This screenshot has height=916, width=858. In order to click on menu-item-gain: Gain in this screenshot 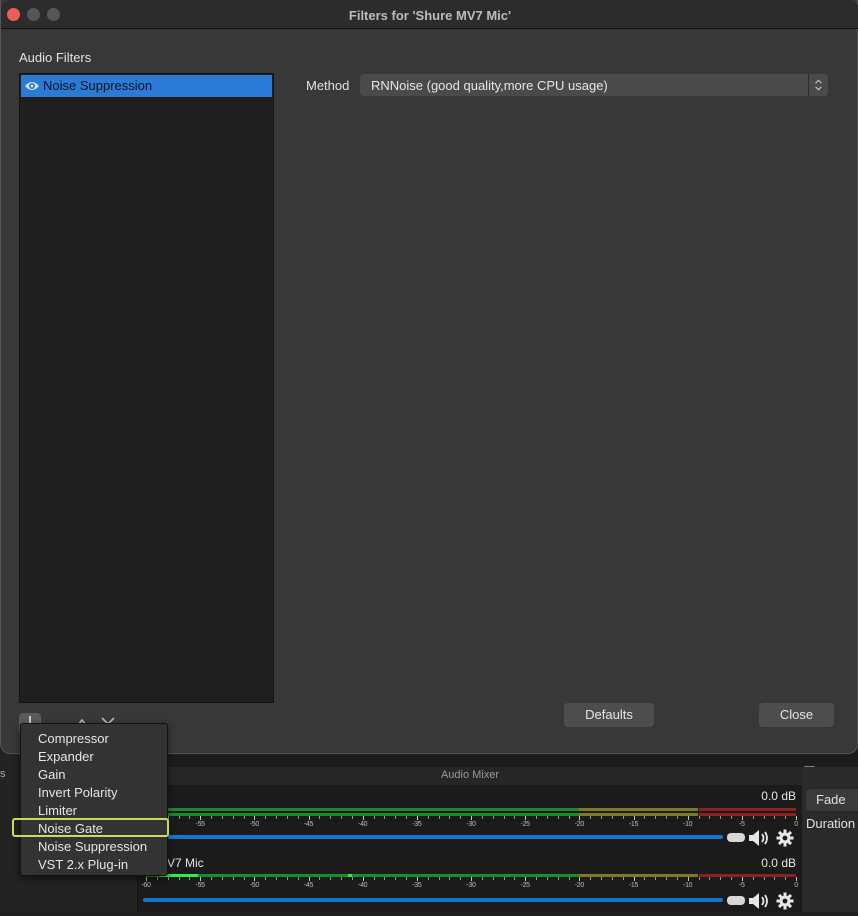, I will do `click(94, 775)`.